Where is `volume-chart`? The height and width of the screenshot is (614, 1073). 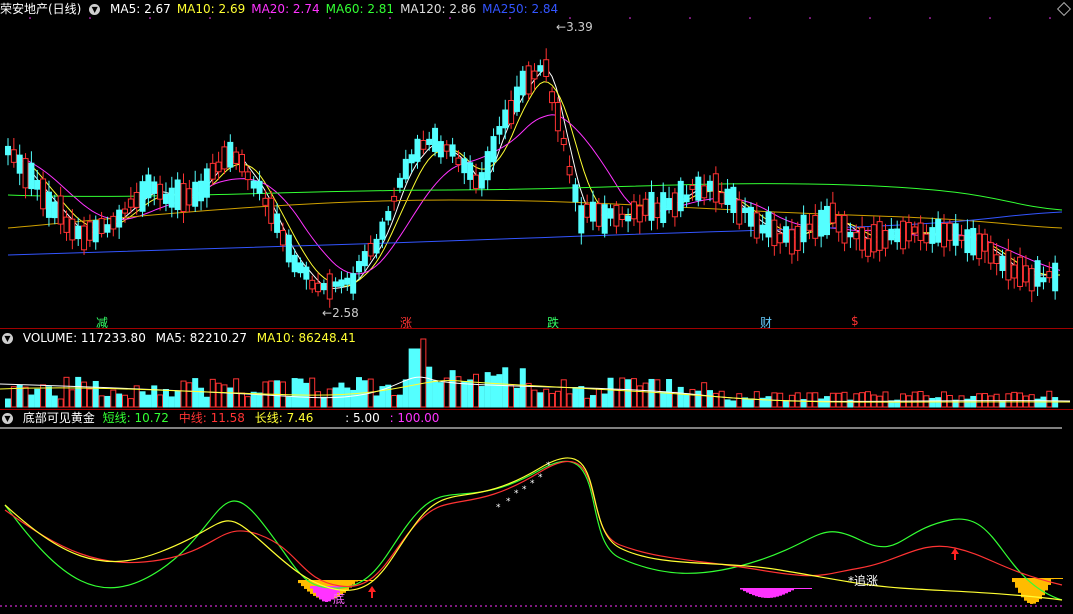
volume-chart is located at coordinates (536, 369).